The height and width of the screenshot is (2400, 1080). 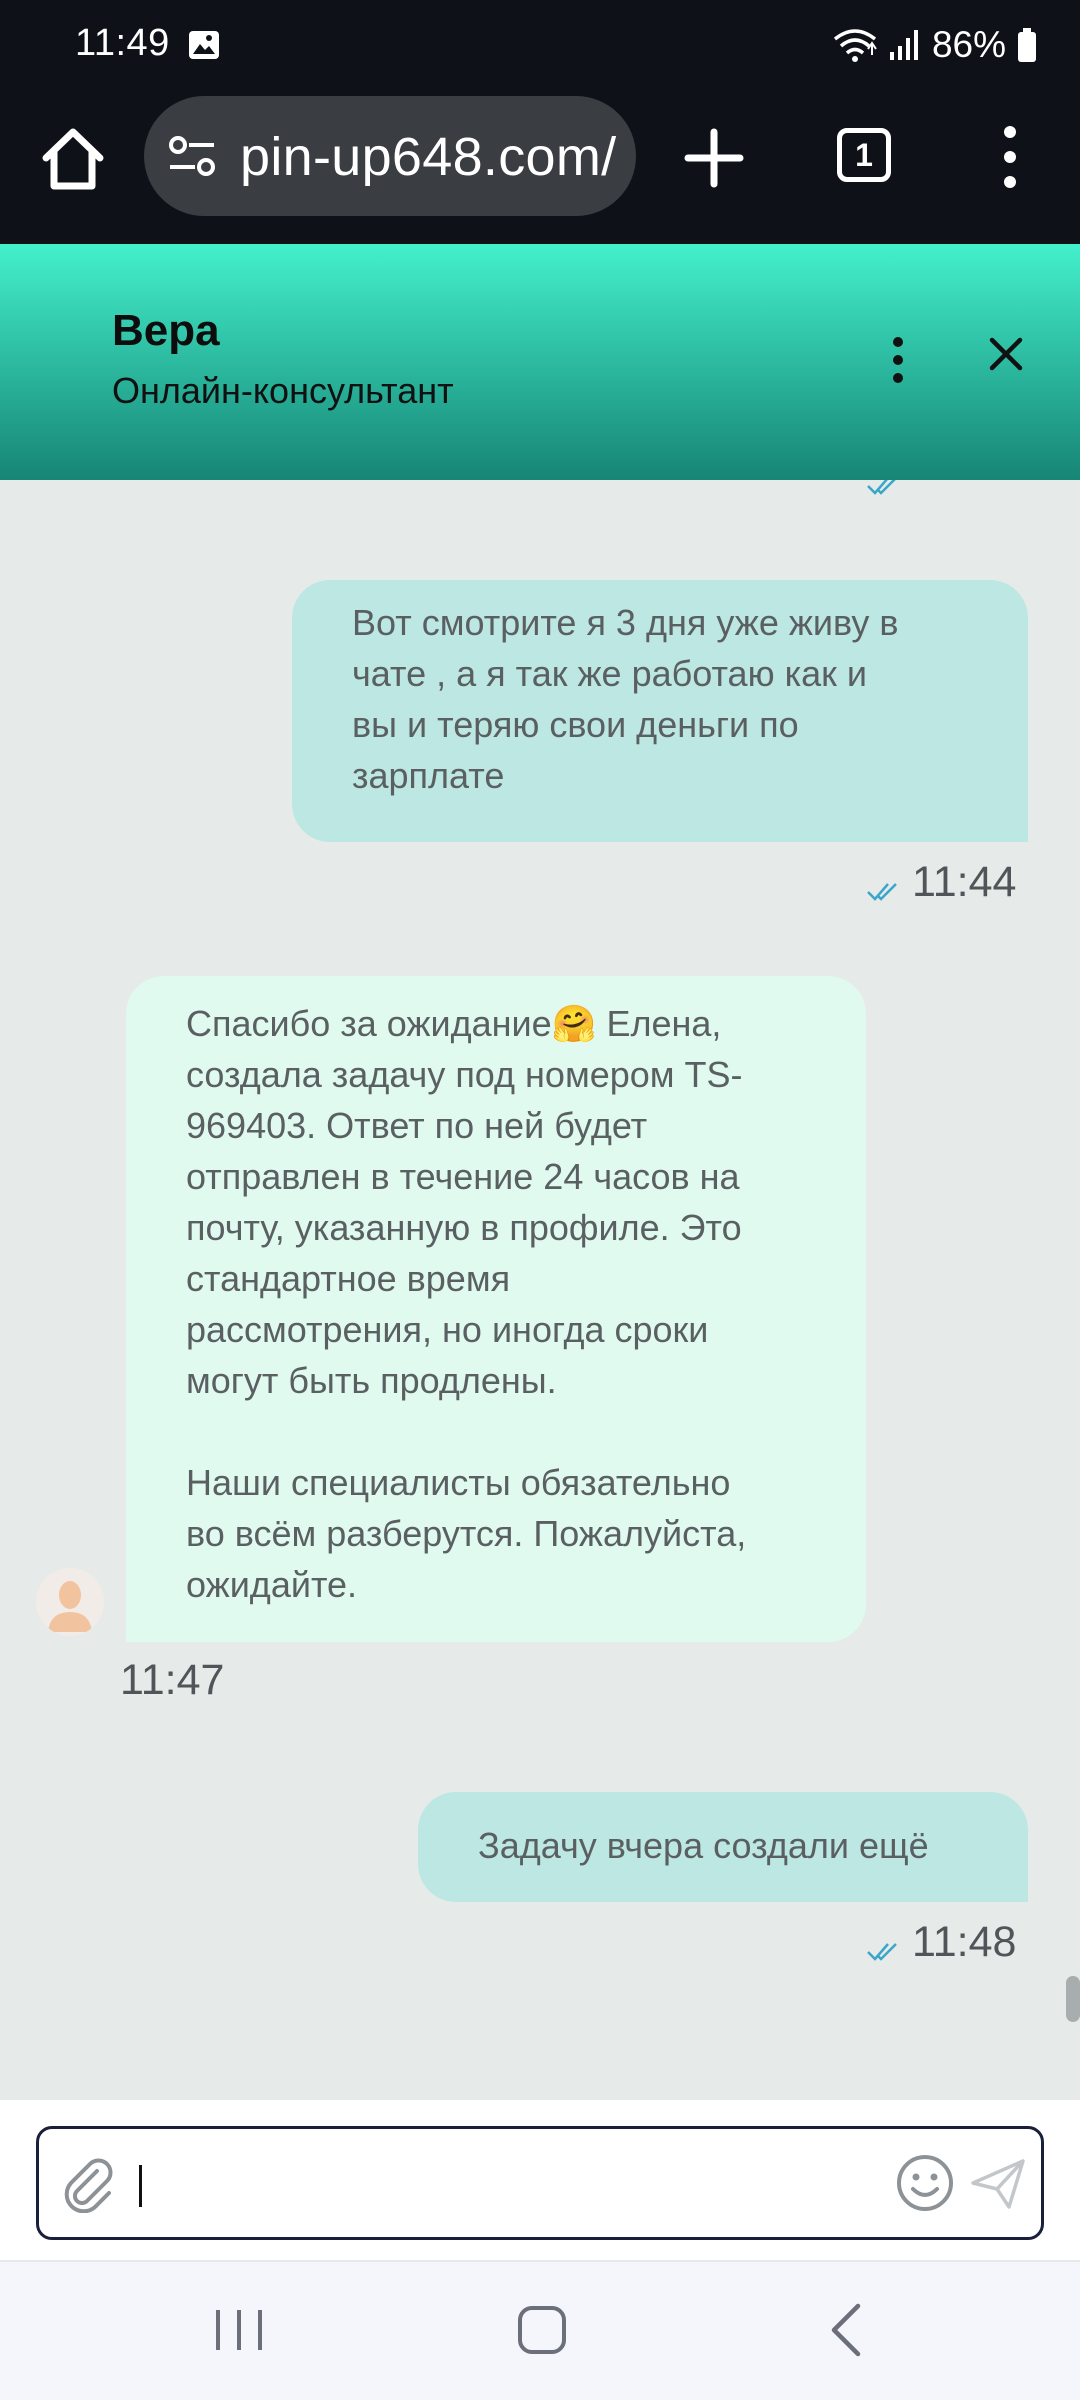 I want to click on message-line: стандартное время, so click(x=348, y=1278).